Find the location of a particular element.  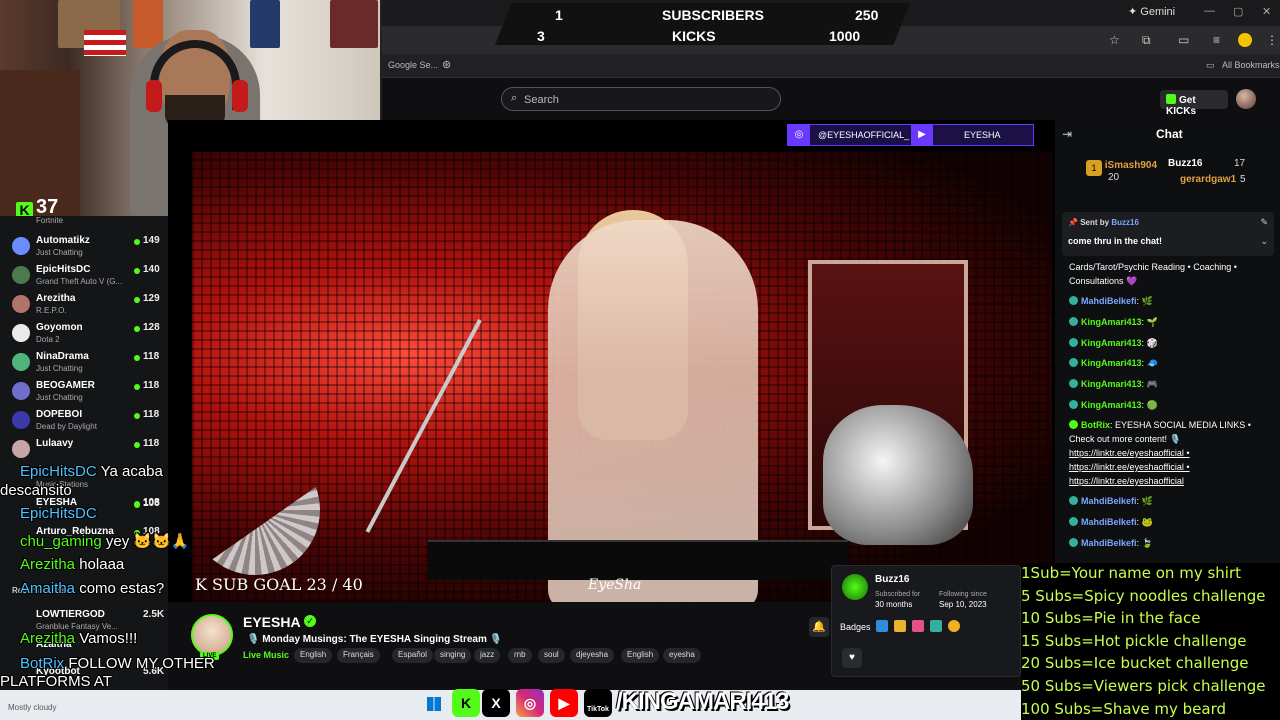

overlay-chat-username: EpicHitsDC is located at coordinates (58, 513).